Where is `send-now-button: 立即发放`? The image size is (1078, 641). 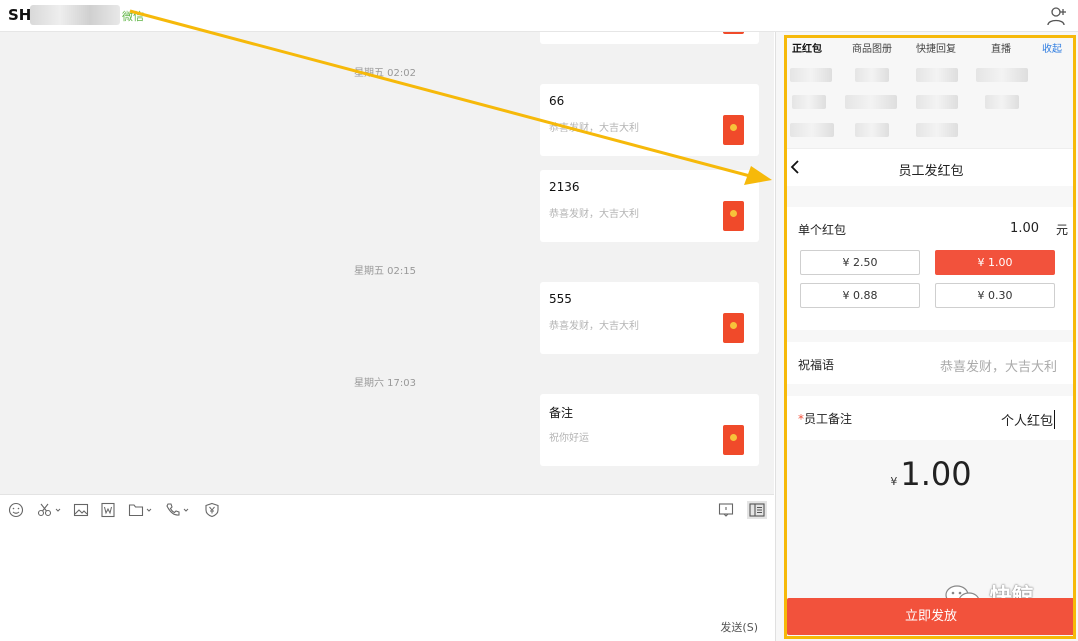
send-now-button: 立即发放 is located at coordinates (931, 616).